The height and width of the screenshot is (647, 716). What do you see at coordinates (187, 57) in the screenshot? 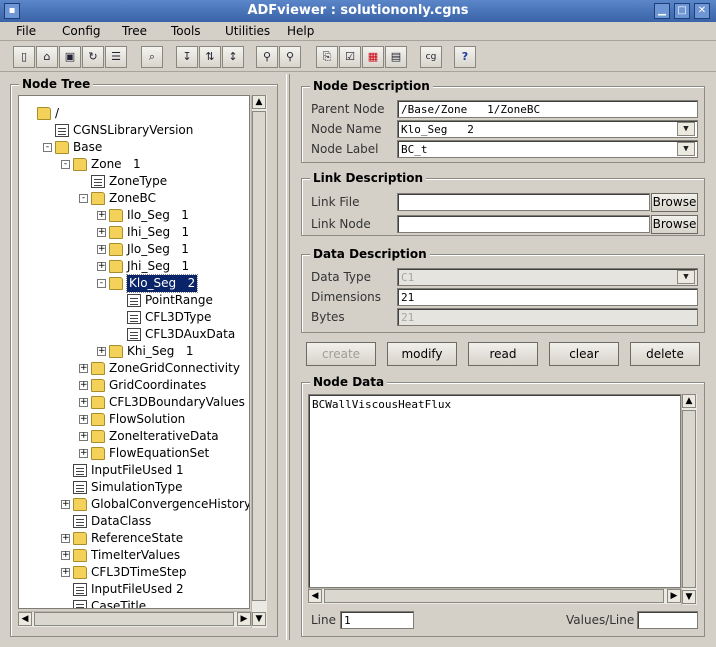
I see `tree-expand-icon: ↧` at bounding box center [187, 57].